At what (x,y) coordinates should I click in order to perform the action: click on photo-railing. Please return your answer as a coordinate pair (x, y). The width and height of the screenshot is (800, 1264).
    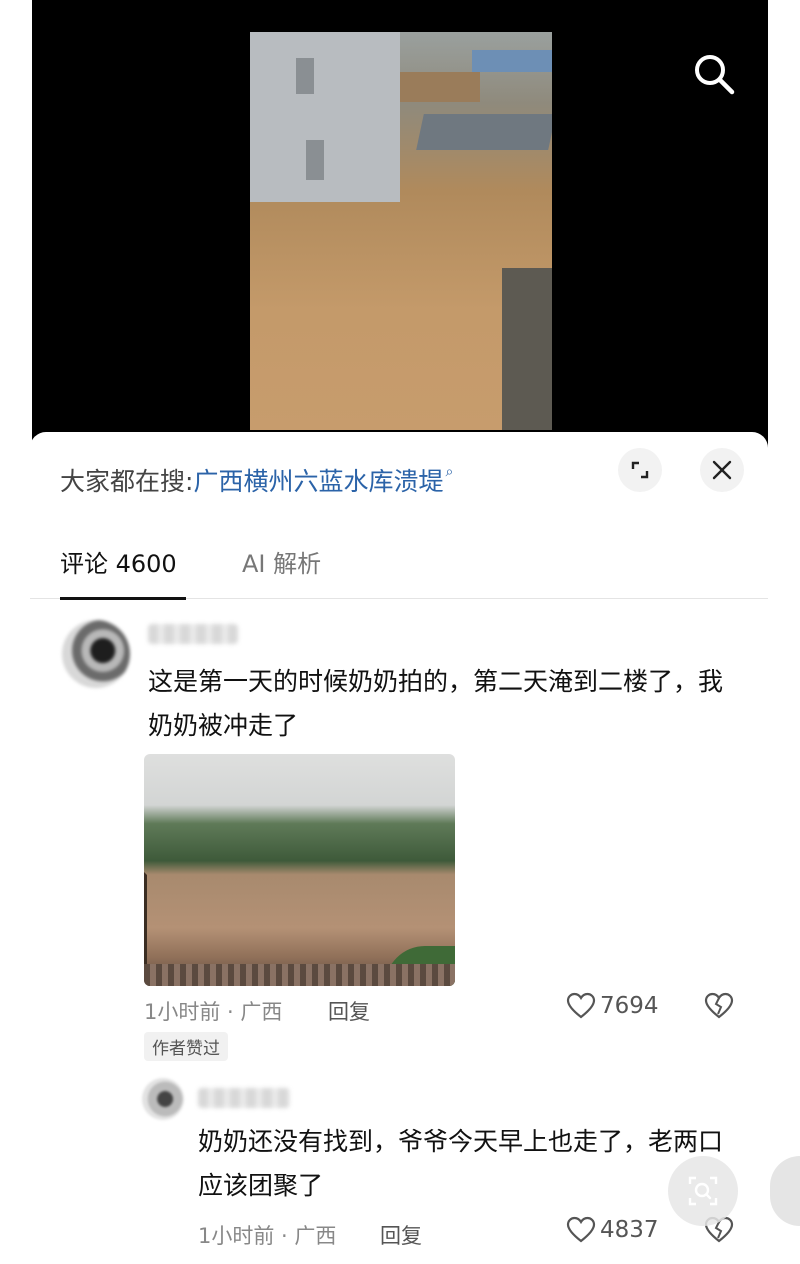
    Looking at the image, I should click on (299, 975).